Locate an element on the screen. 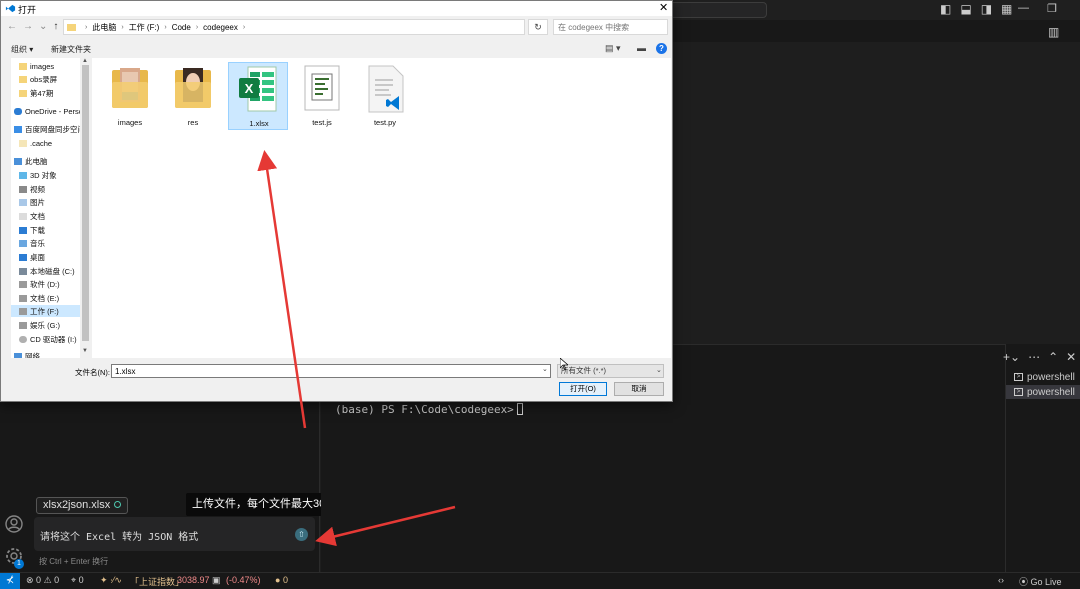  close-icon: ✕ is located at coordinates (663, 7).